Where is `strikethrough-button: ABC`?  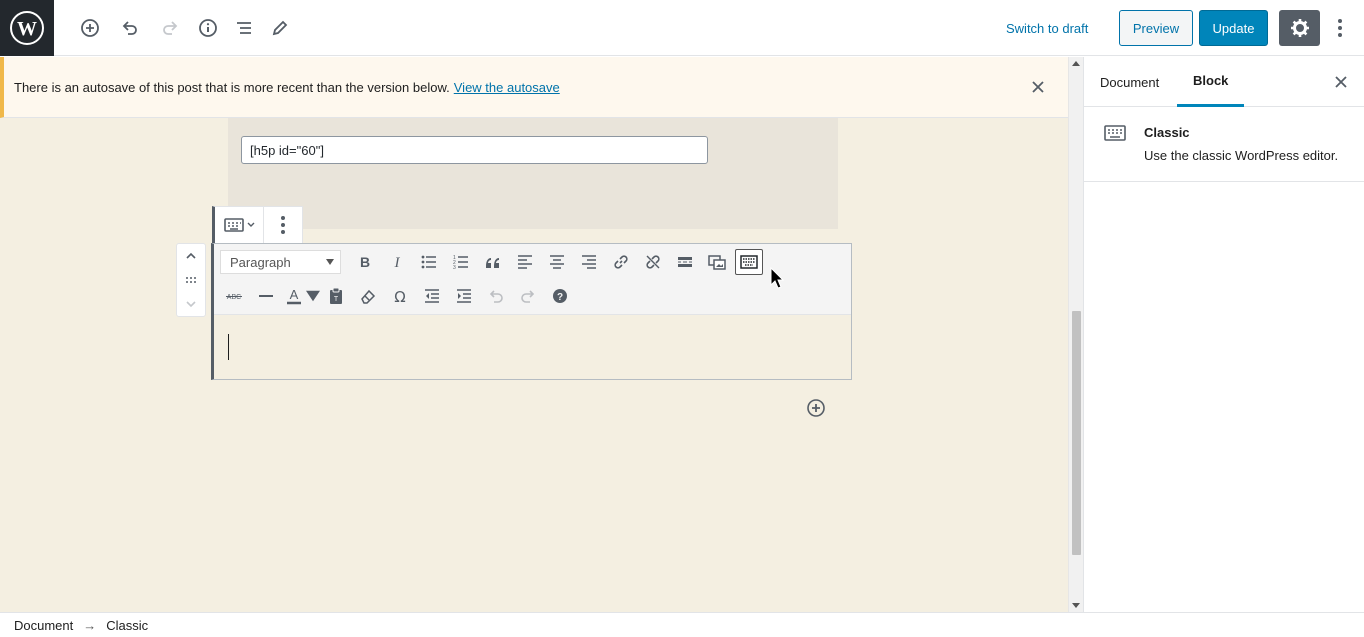 strikethrough-button: ABC is located at coordinates (234, 296).